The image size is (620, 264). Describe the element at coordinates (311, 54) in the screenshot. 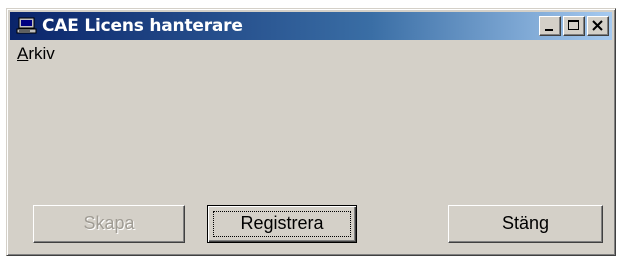

I see `menu-bar: Arkiv` at that location.